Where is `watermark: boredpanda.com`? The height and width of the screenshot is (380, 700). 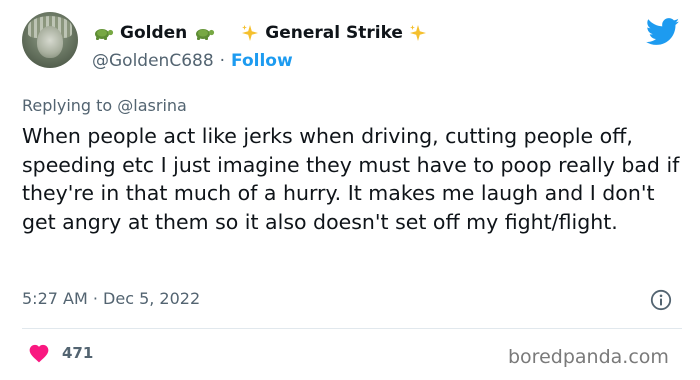 watermark: boredpanda.com is located at coordinates (588, 357).